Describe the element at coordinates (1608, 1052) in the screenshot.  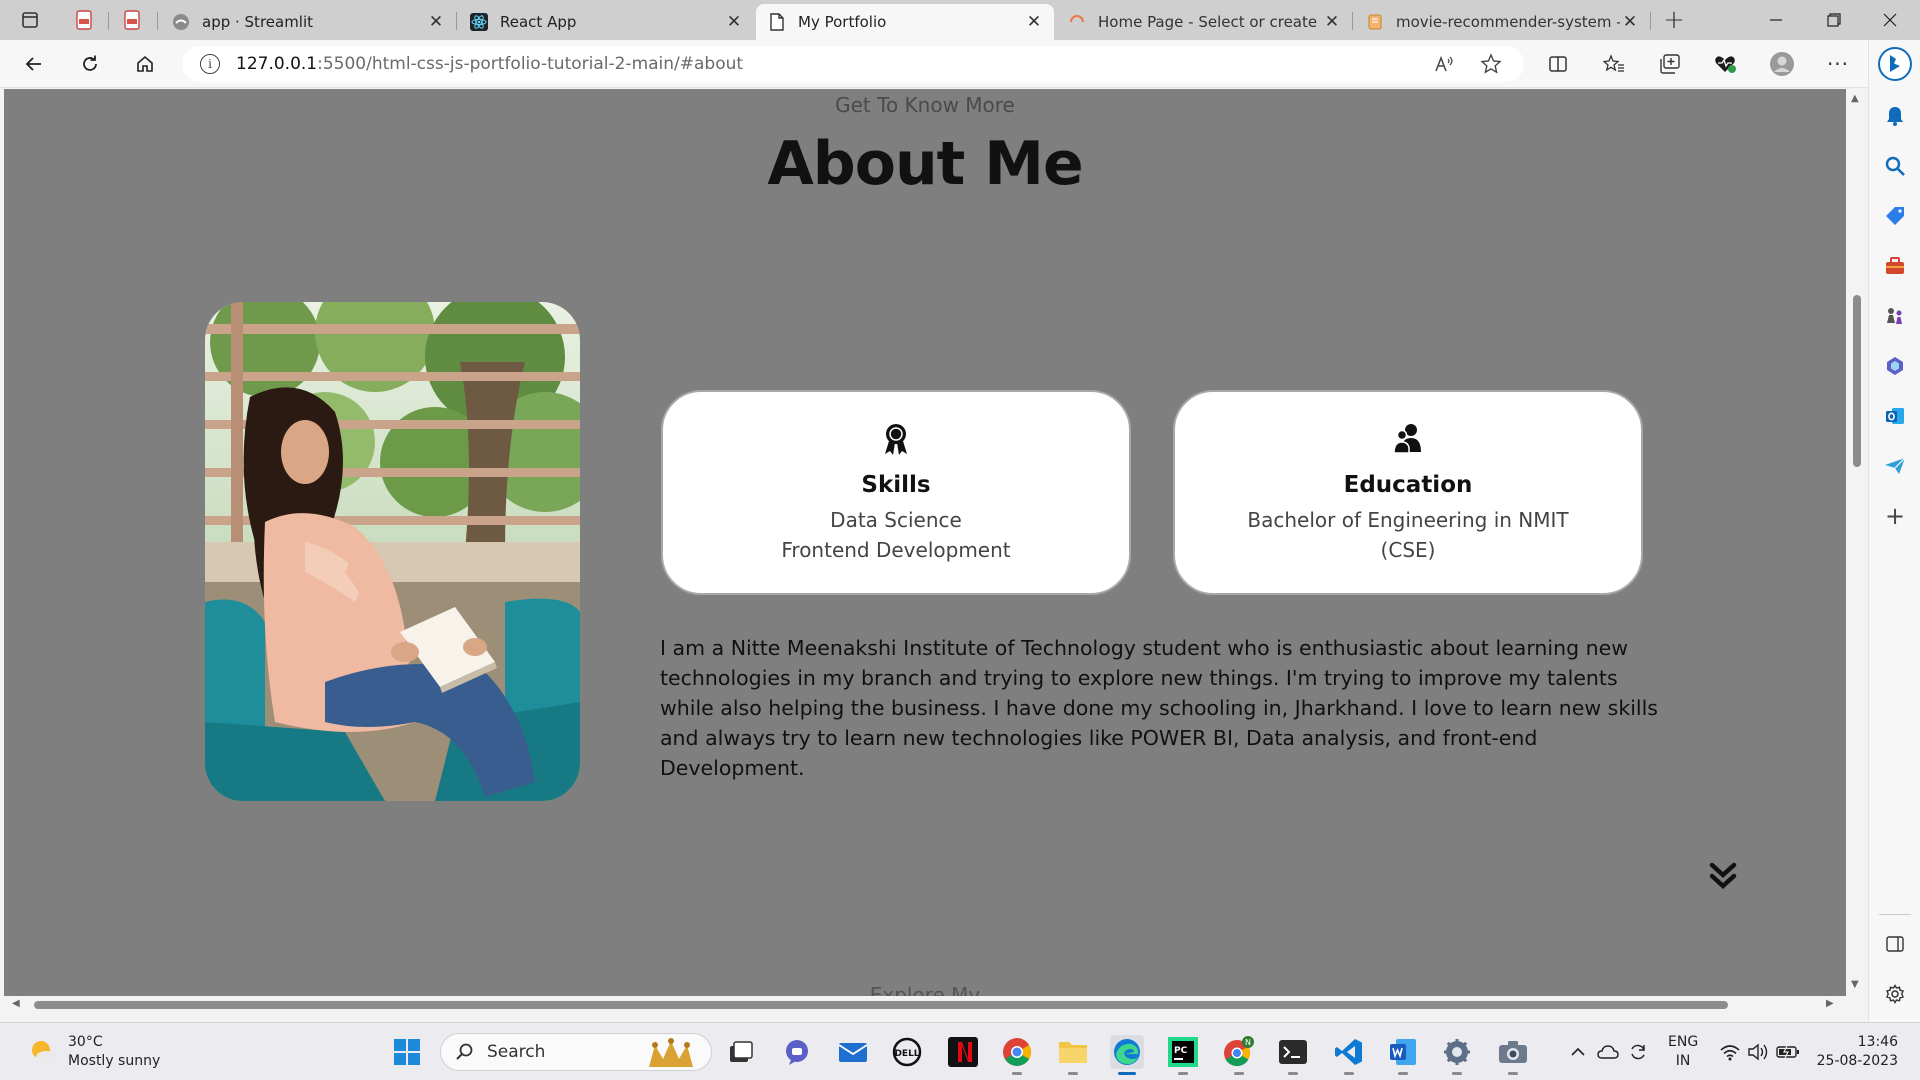
I see `onedrive-cloud-icon` at that location.